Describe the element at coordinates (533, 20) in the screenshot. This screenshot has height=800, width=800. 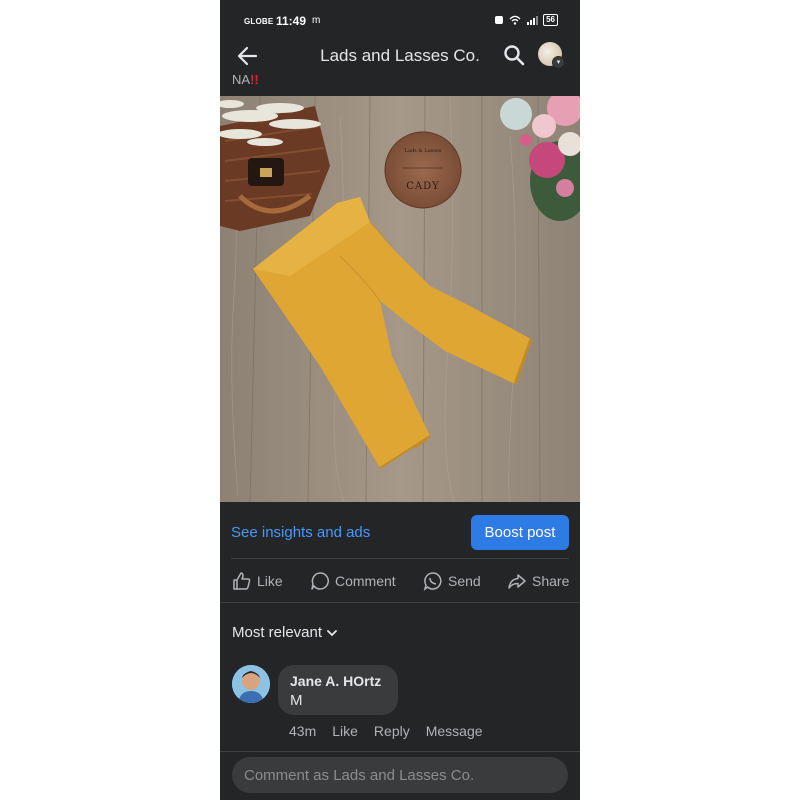
I see `signal-icon` at that location.